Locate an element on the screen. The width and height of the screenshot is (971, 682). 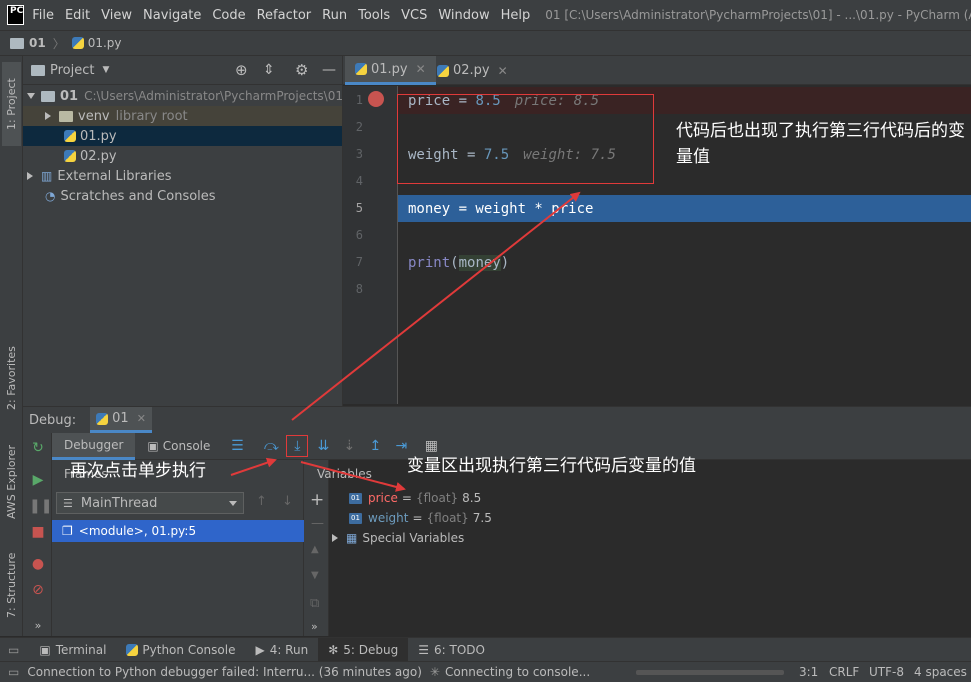
menu-help: Help is located at coordinates (516, 15).